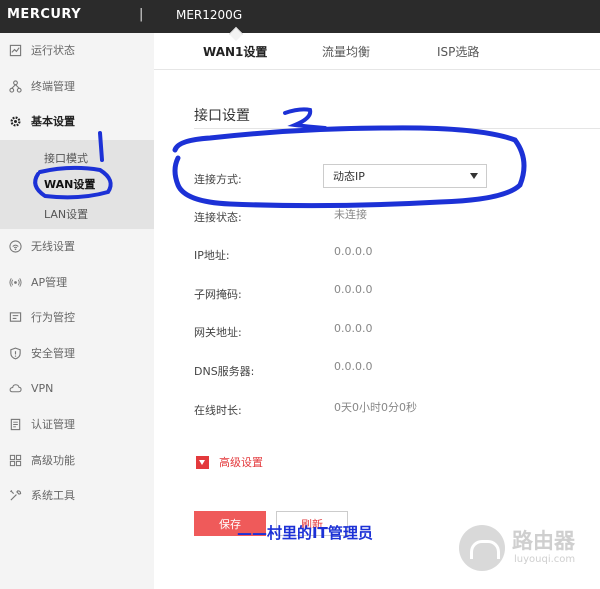 This screenshot has height=589, width=600. I want to click on device-model: MER1200G, so click(209, 15).